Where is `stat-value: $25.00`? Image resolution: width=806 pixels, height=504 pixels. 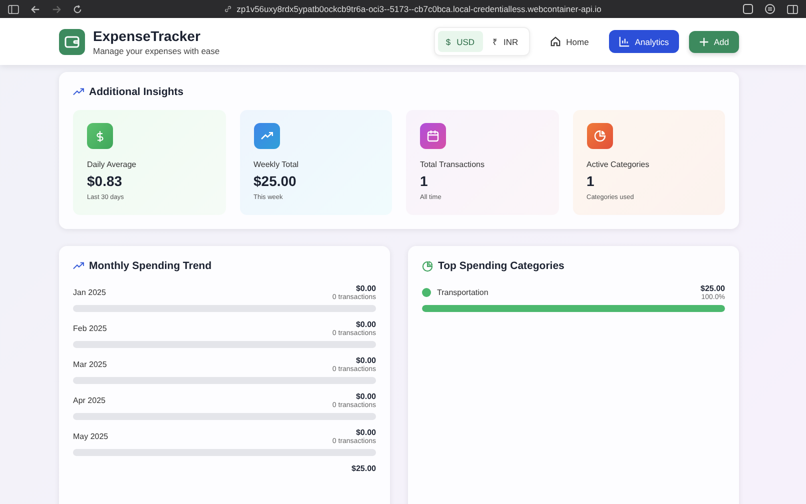
stat-value: $25.00 is located at coordinates (276, 181).